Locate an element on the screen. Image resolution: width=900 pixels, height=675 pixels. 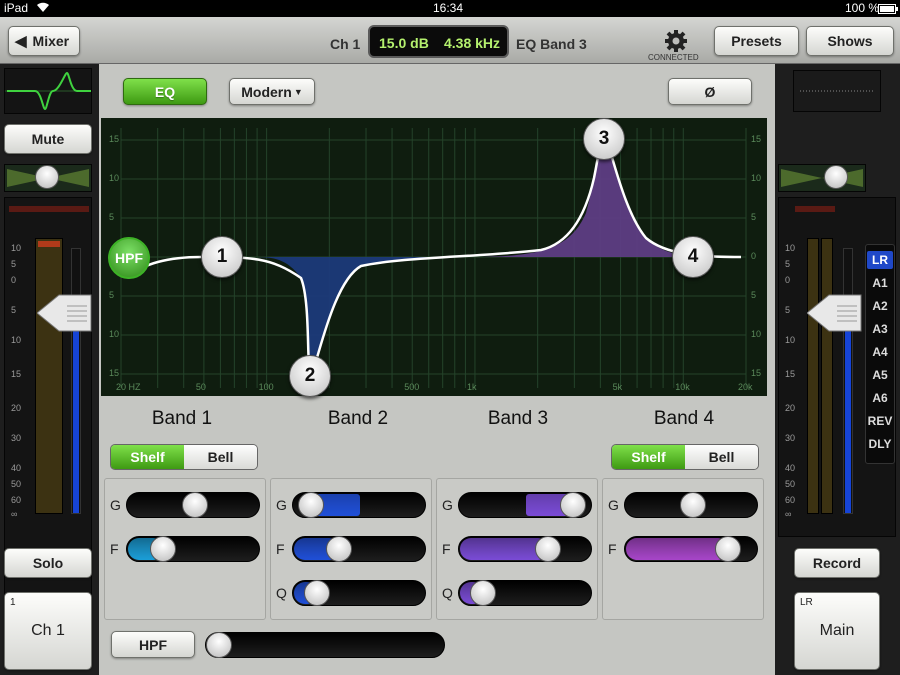
status-bar: iPad 16:34 100 % is located at coordinates (450, 8).